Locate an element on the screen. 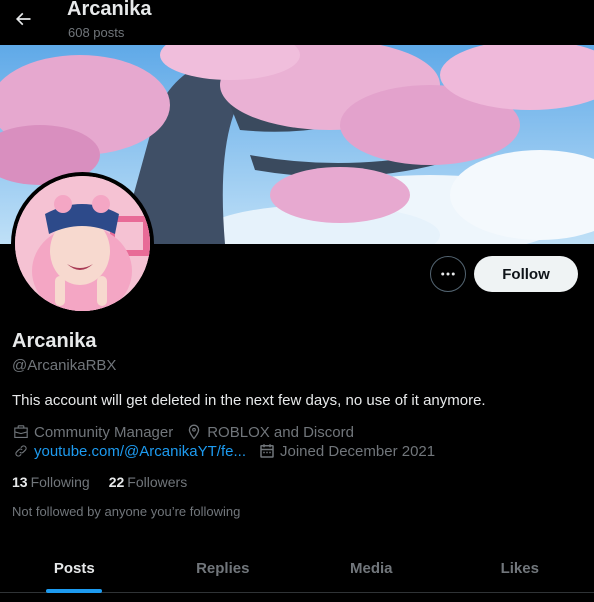  top-bar: Arcanika 608 posts is located at coordinates (297, 22).